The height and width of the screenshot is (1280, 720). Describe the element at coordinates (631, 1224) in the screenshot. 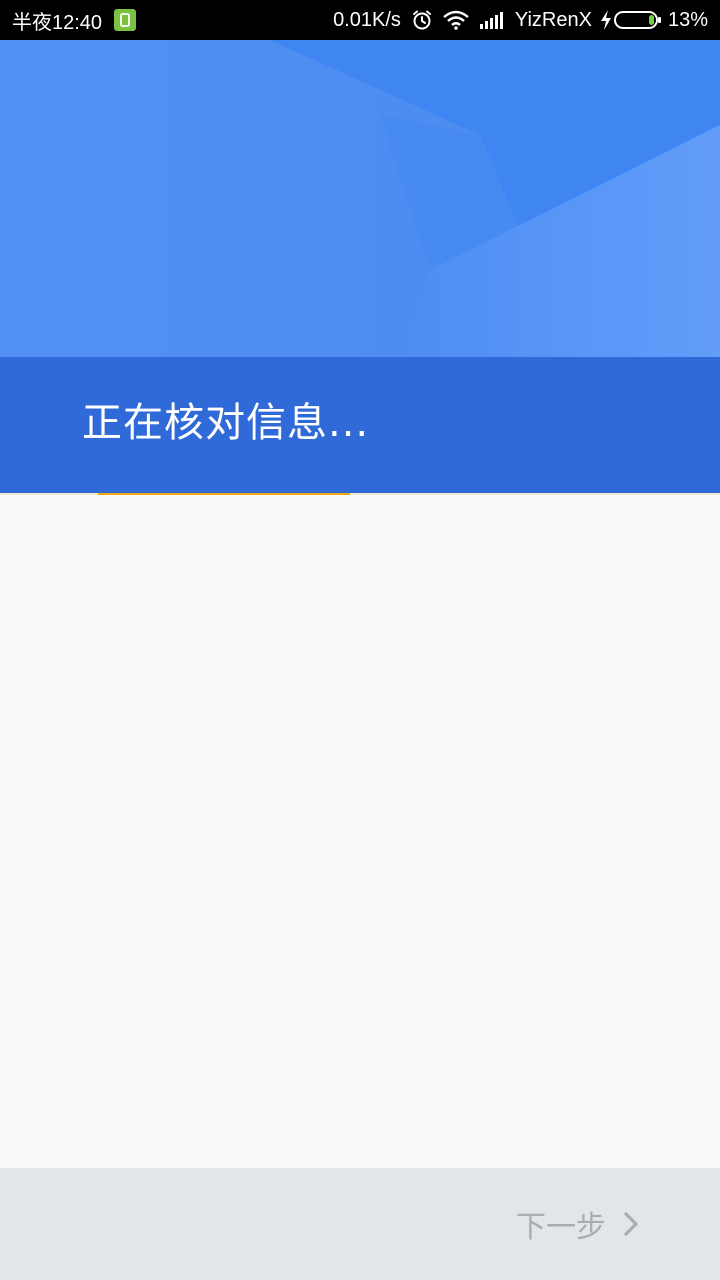

I see `chevron-right-icon` at that location.